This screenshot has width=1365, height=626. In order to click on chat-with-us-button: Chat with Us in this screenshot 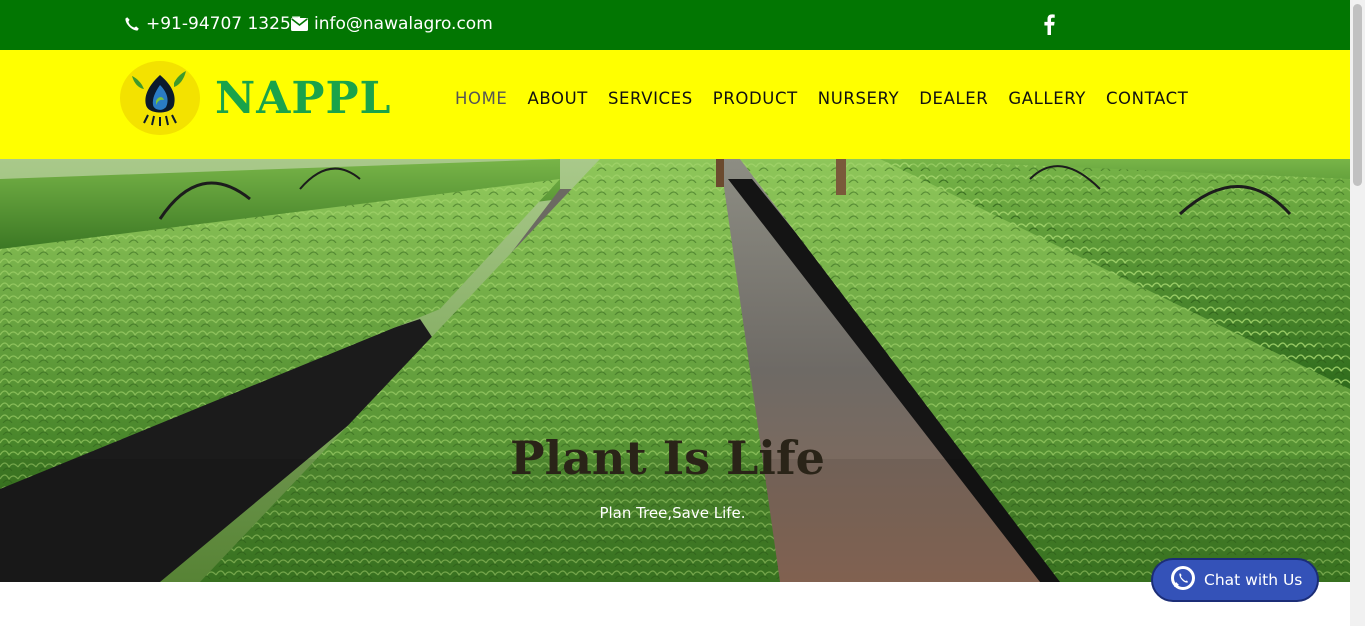, I will do `click(1235, 580)`.